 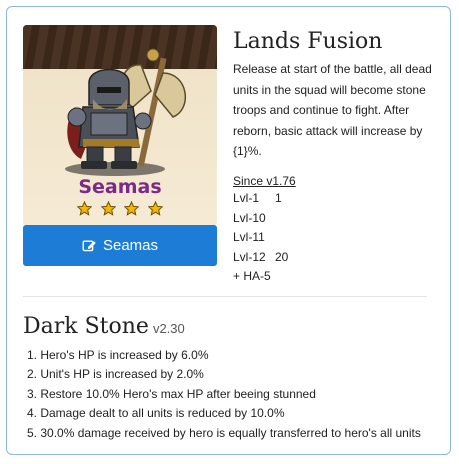 I want to click on stone-heading: Dark Stone v2.30, so click(x=104, y=326).